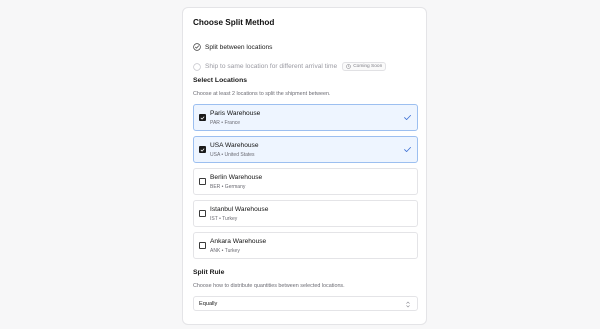 Image resolution: width=600 pixels, height=329 pixels. What do you see at coordinates (225, 251) in the screenshot?
I see `location-code-country: ANK • Turkey` at bounding box center [225, 251].